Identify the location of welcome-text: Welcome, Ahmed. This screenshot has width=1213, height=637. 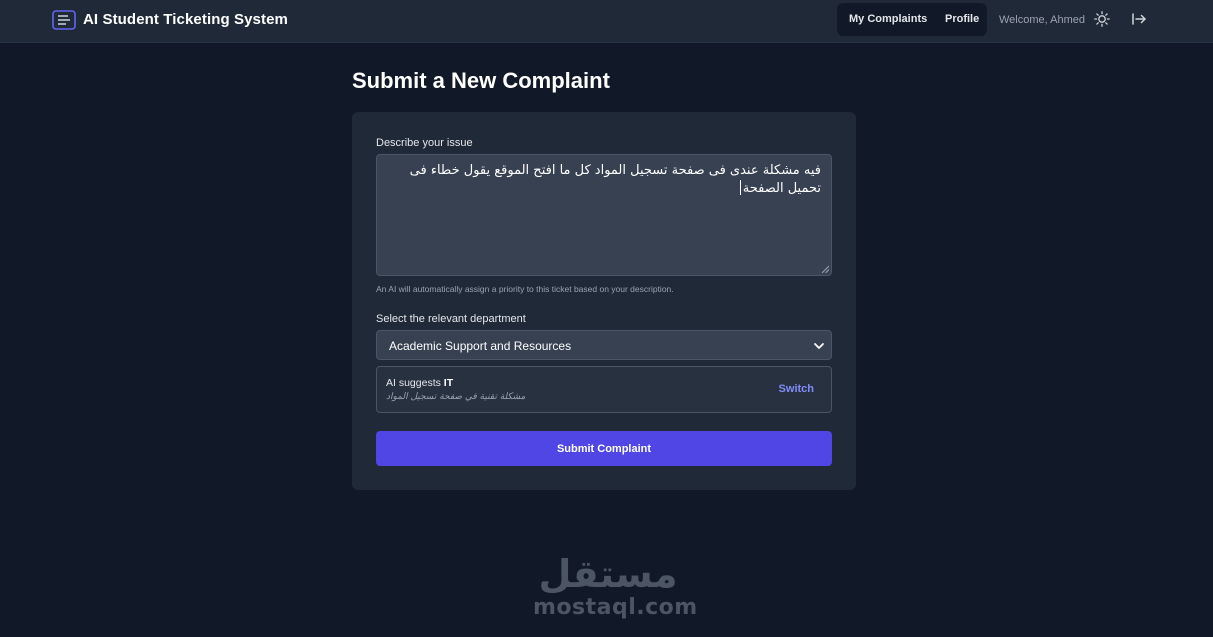
(1042, 20).